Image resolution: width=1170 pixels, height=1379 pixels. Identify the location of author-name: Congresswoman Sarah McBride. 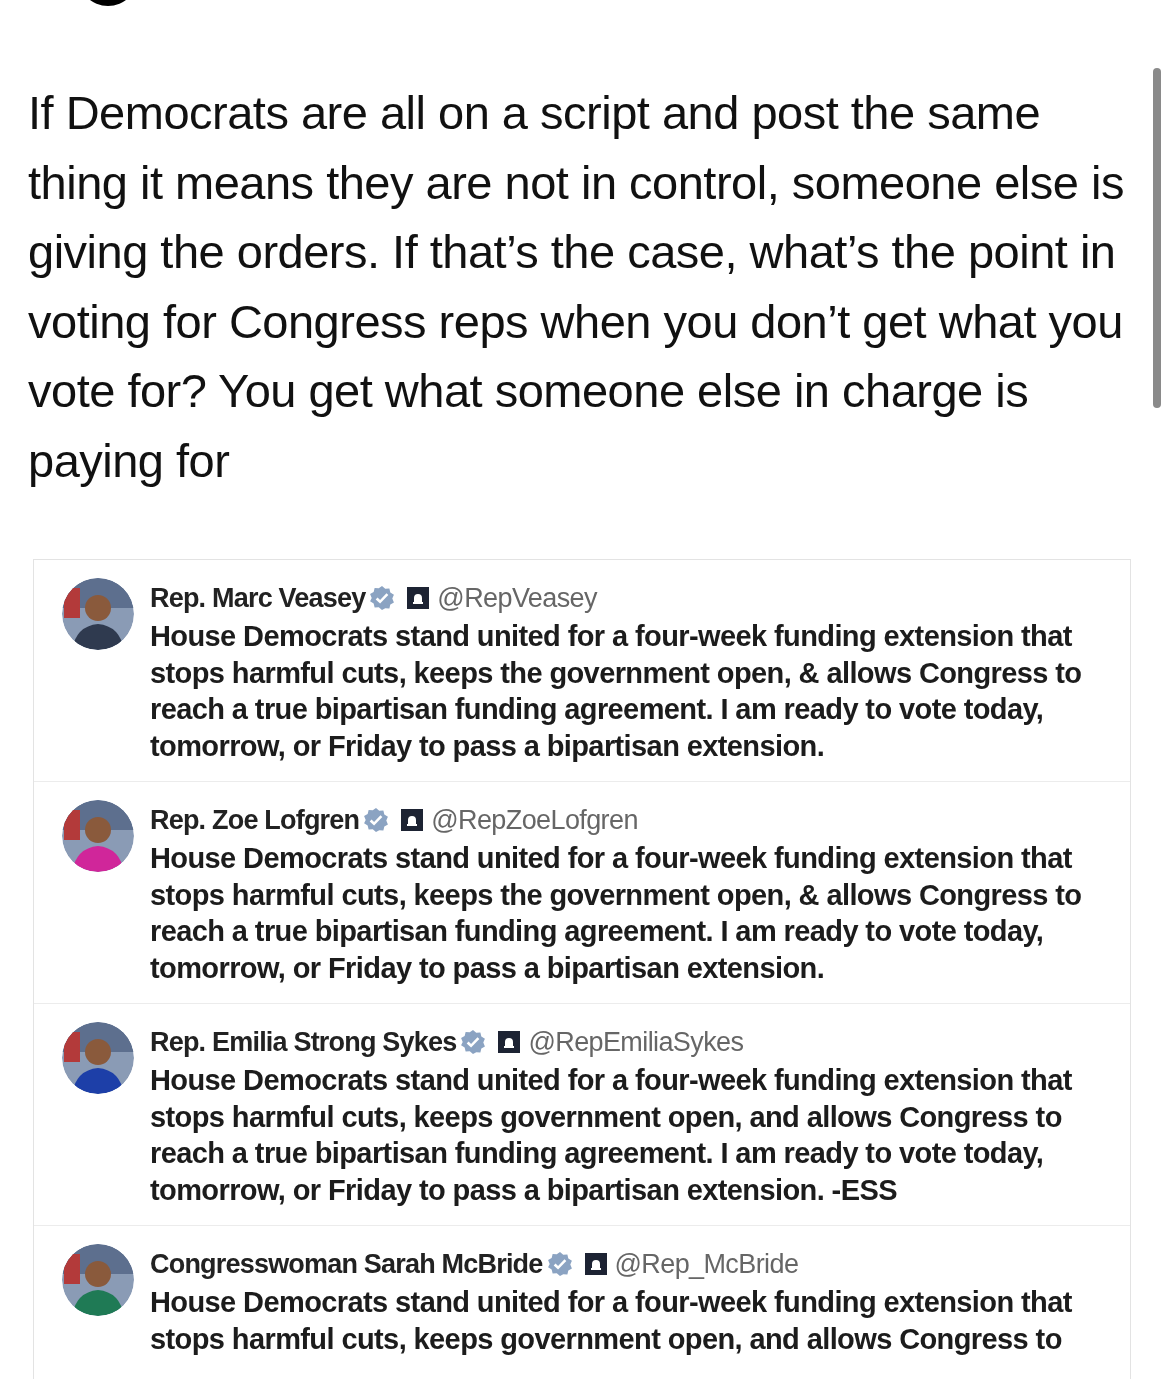
(346, 1264).